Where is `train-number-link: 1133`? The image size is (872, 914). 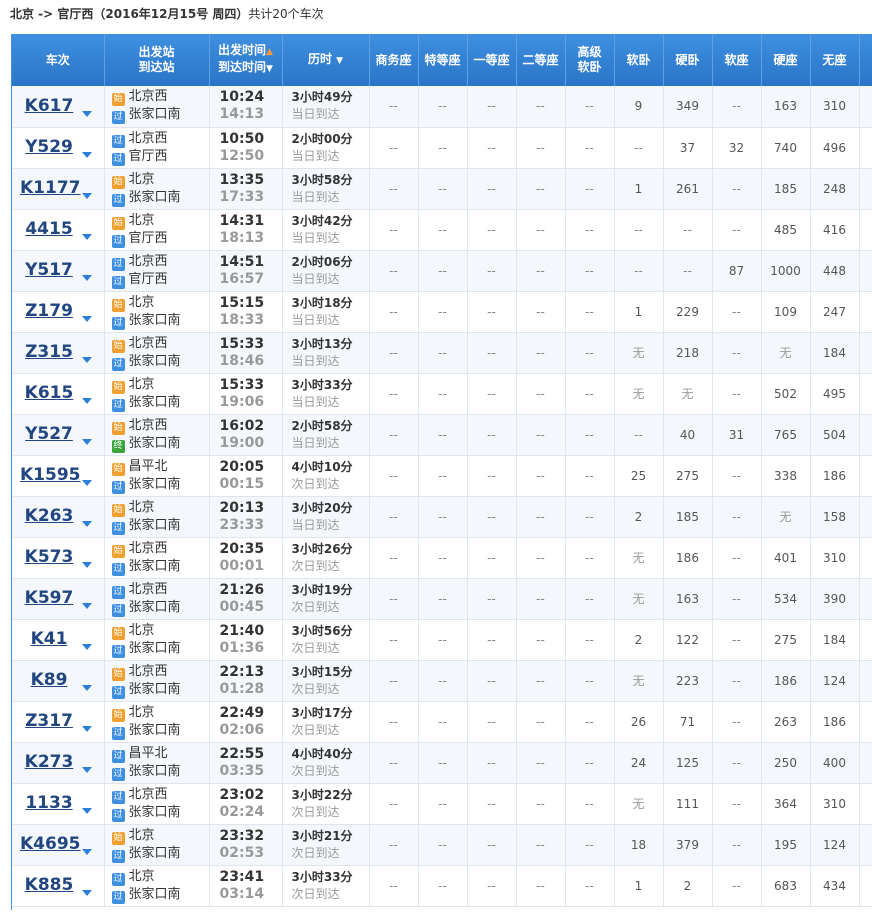 train-number-link: 1133 is located at coordinates (49, 803).